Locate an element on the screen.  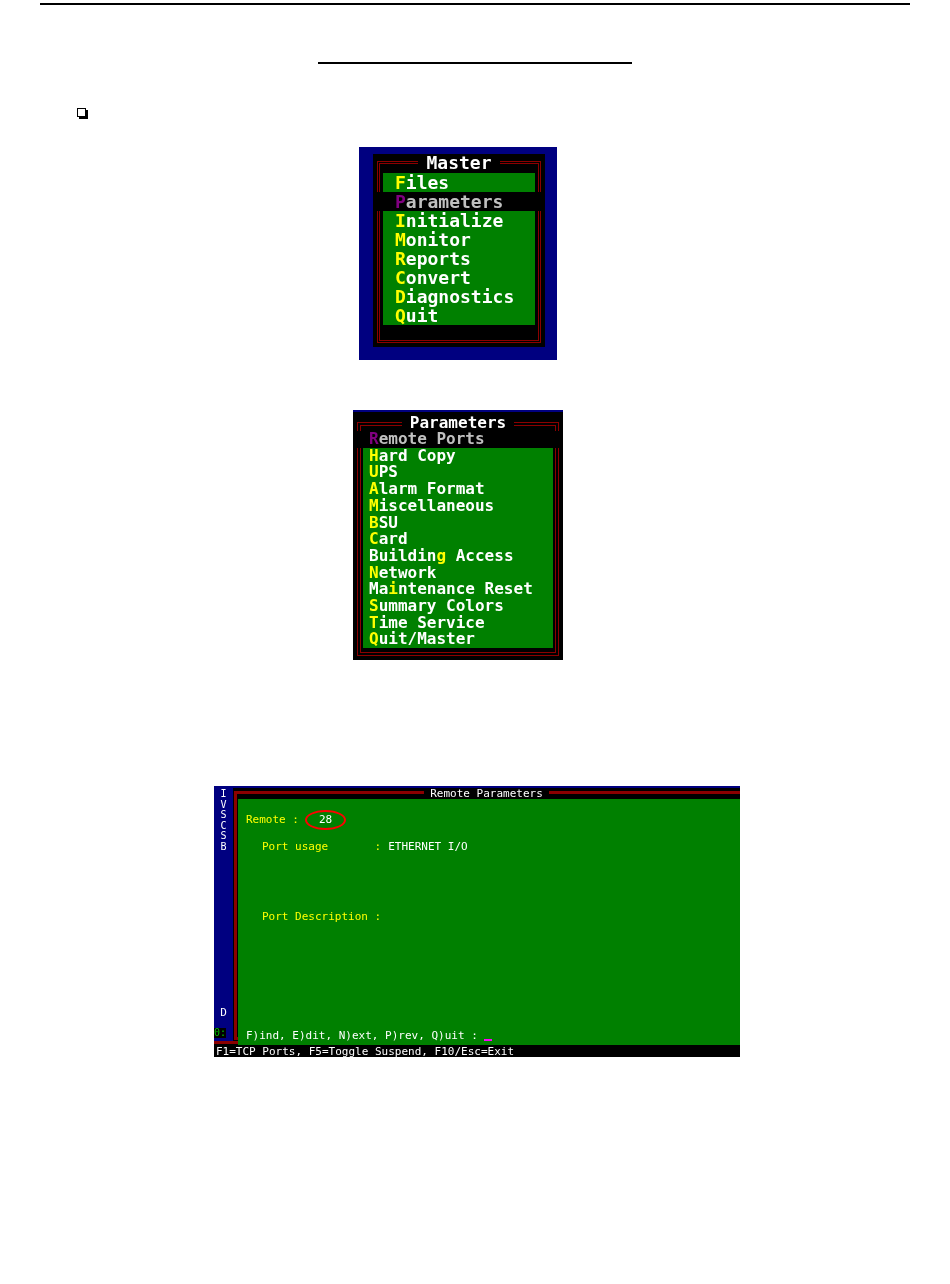
menu-title: Master is located at coordinates (459, 163).